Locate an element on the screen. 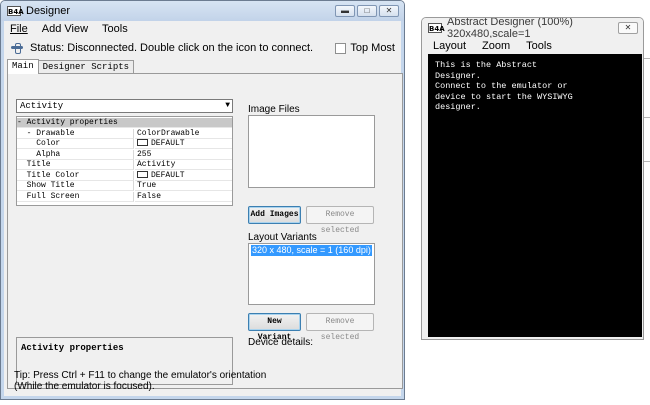  property-name: Title Color is located at coordinates (75, 175).